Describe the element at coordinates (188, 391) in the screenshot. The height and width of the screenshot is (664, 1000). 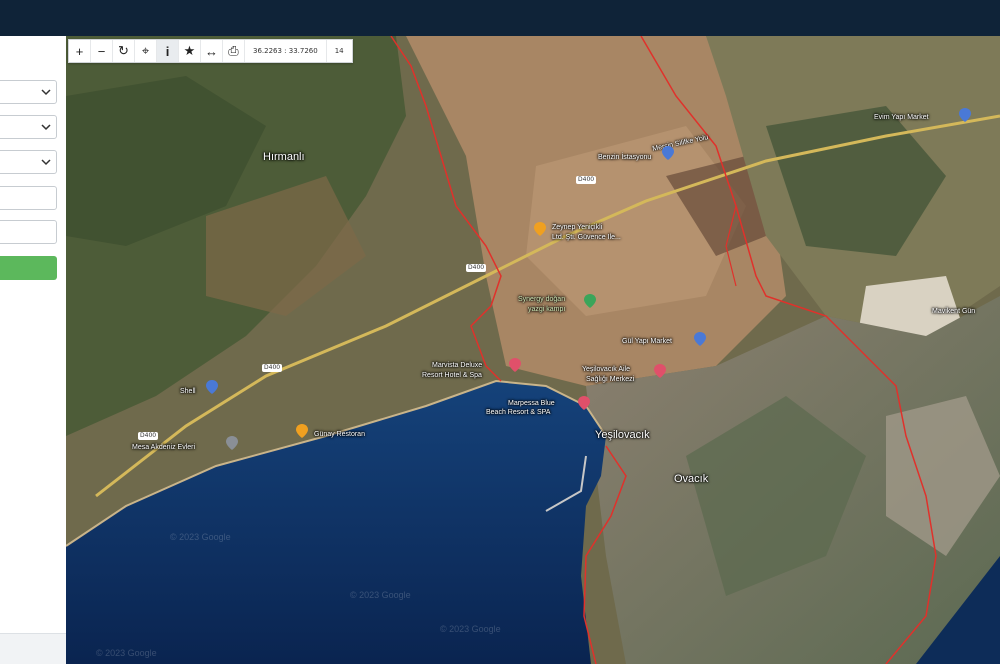
I see `poi-label-shell: Shell` at that location.